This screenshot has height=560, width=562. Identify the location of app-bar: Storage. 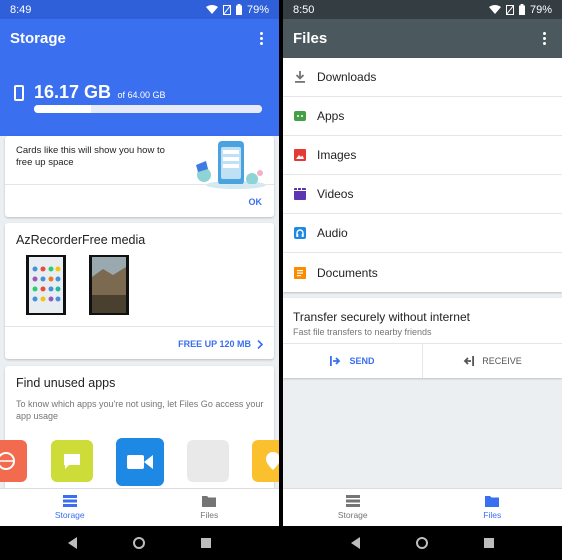
(139, 38).